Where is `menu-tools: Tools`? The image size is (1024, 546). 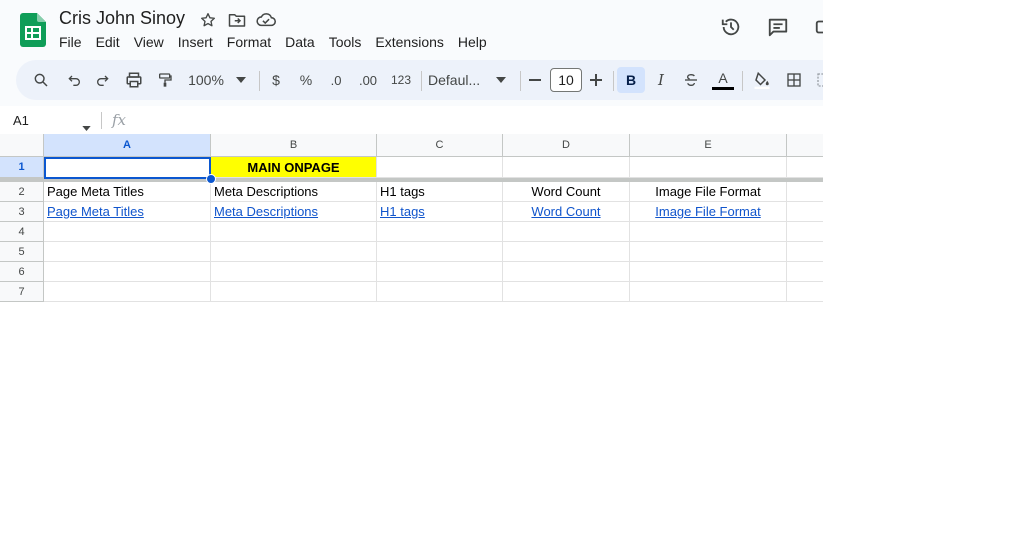 menu-tools: Tools is located at coordinates (345, 42).